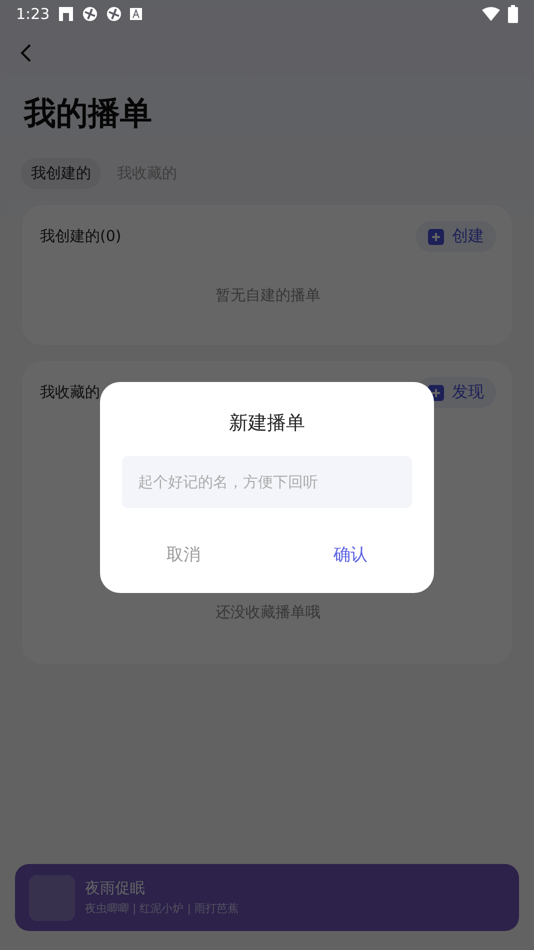  Describe the element at coordinates (115, 888) in the screenshot. I see `track-title: 夜雨促眠` at that location.